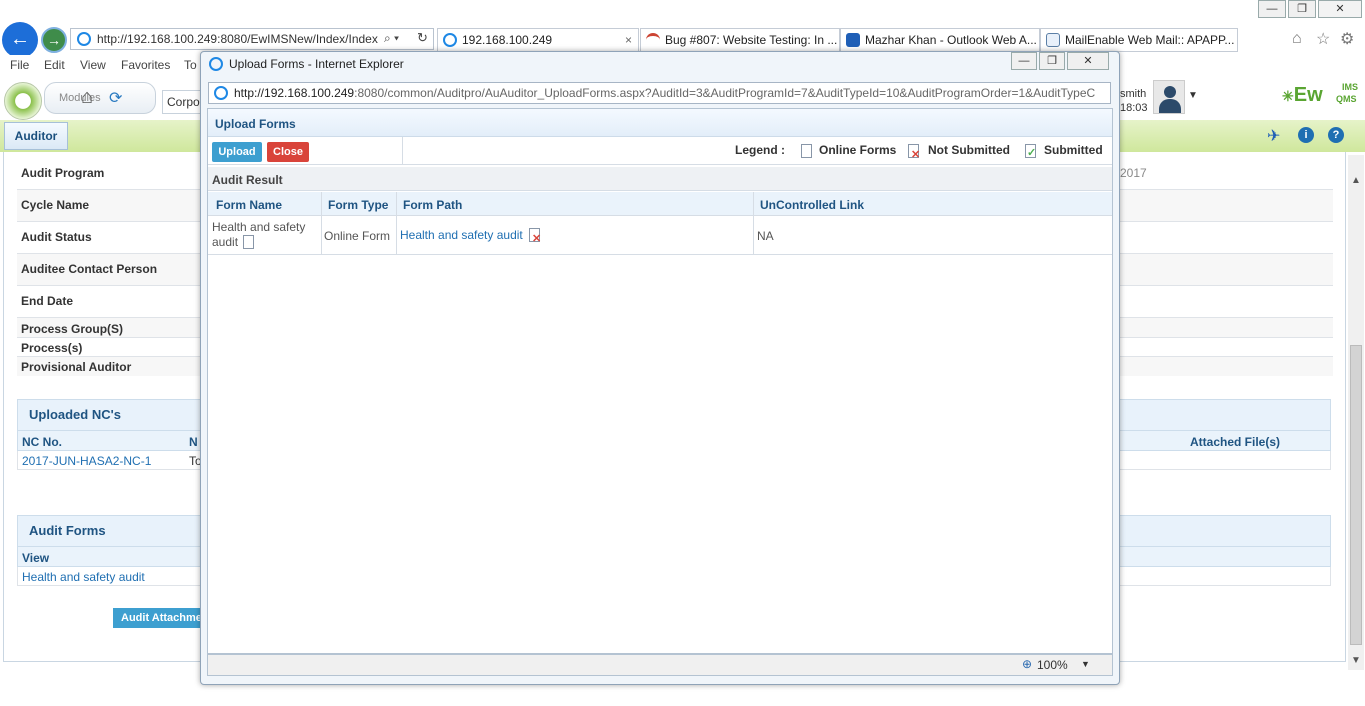  What do you see at coordinates (36, 558) in the screenshot?
I see `col-view: View` at bounding box center [36, 558].